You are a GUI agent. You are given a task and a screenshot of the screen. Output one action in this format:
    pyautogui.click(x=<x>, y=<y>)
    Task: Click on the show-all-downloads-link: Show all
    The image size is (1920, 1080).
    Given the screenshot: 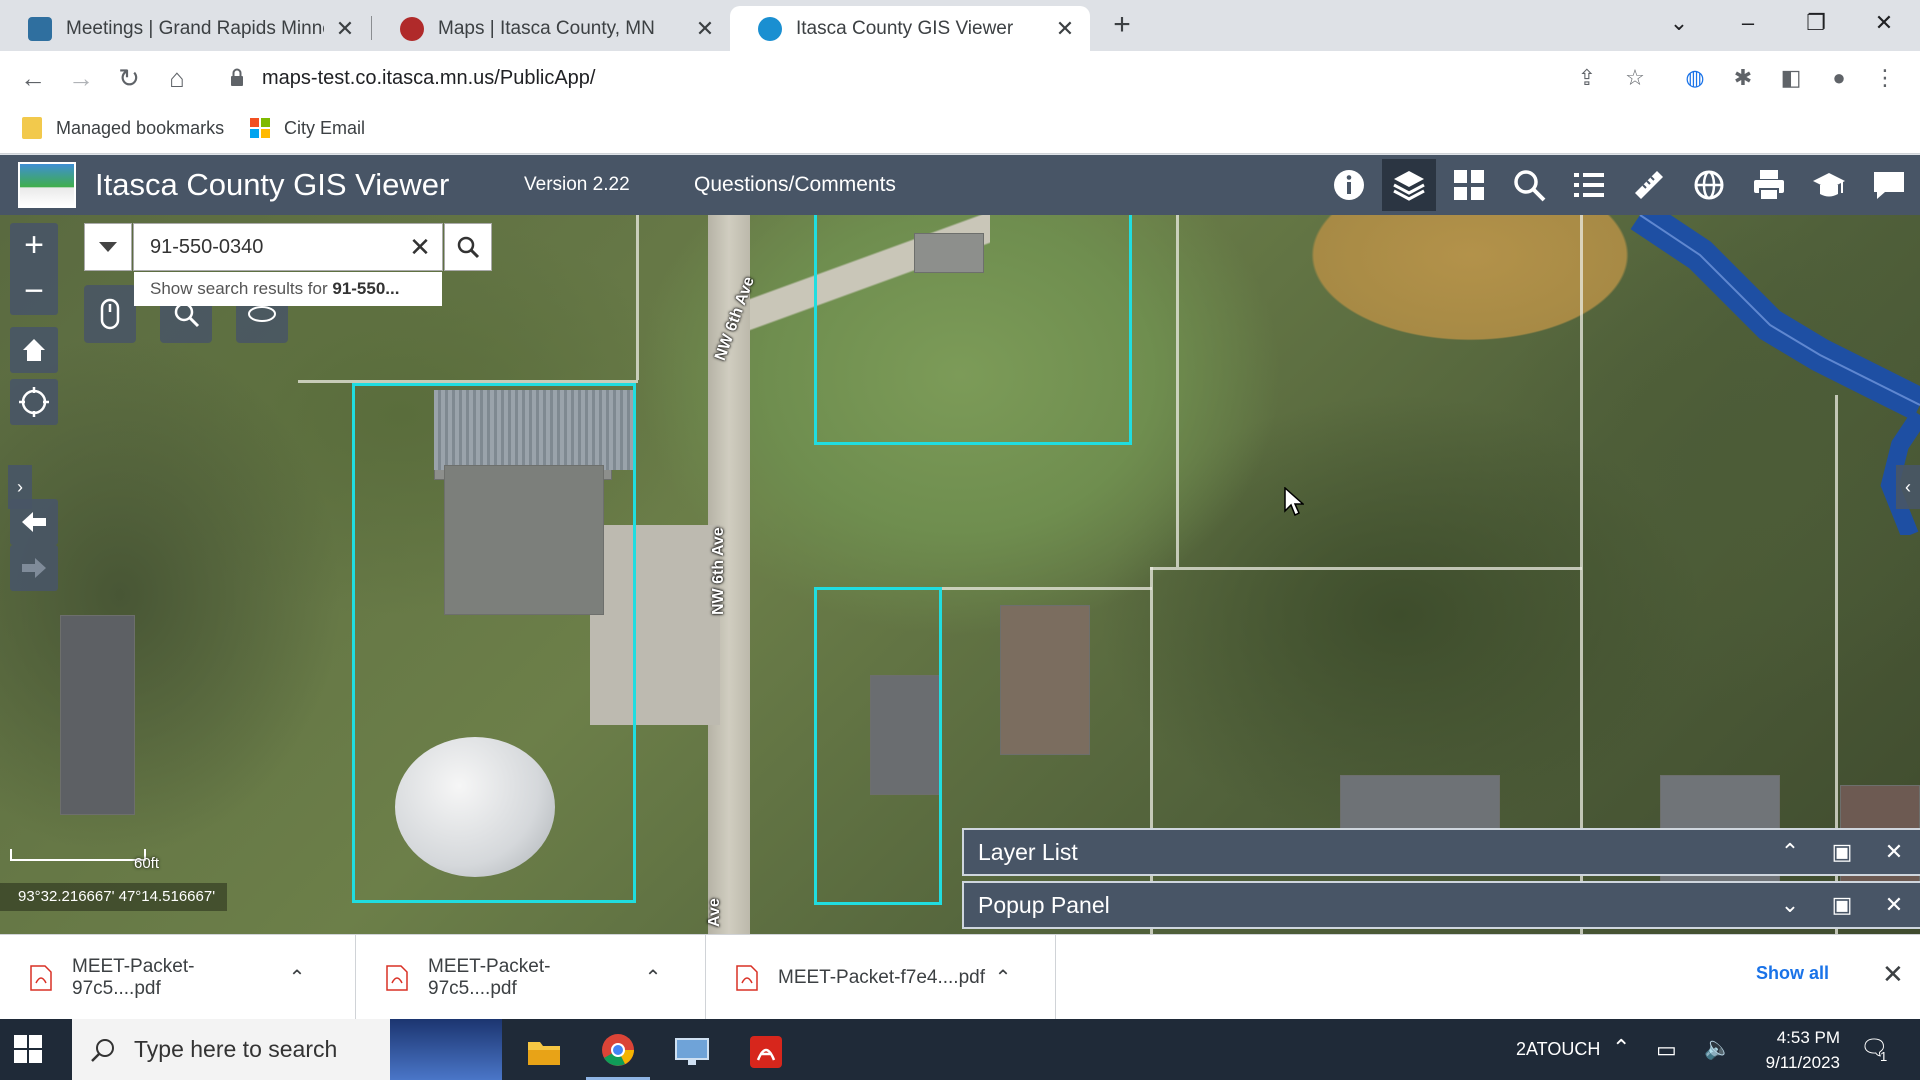 What is the action you would take?
    pyautogui.click(x=1792, y=973)
    